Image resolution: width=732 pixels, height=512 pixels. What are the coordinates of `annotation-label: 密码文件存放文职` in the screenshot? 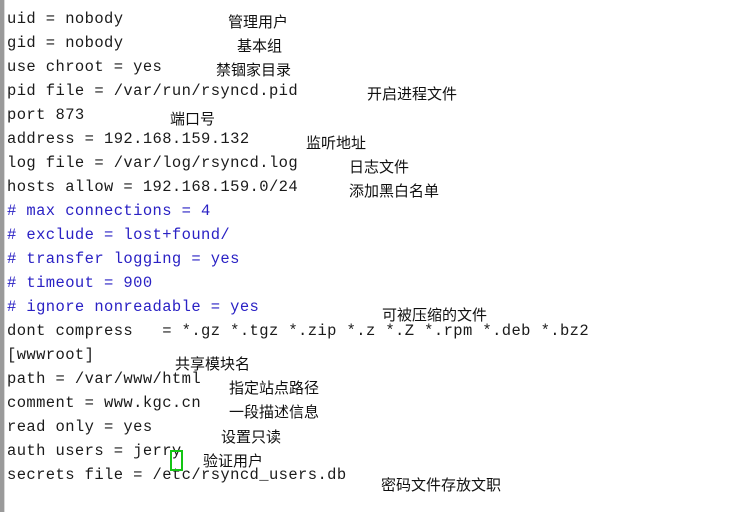 It's located at (441, 485).